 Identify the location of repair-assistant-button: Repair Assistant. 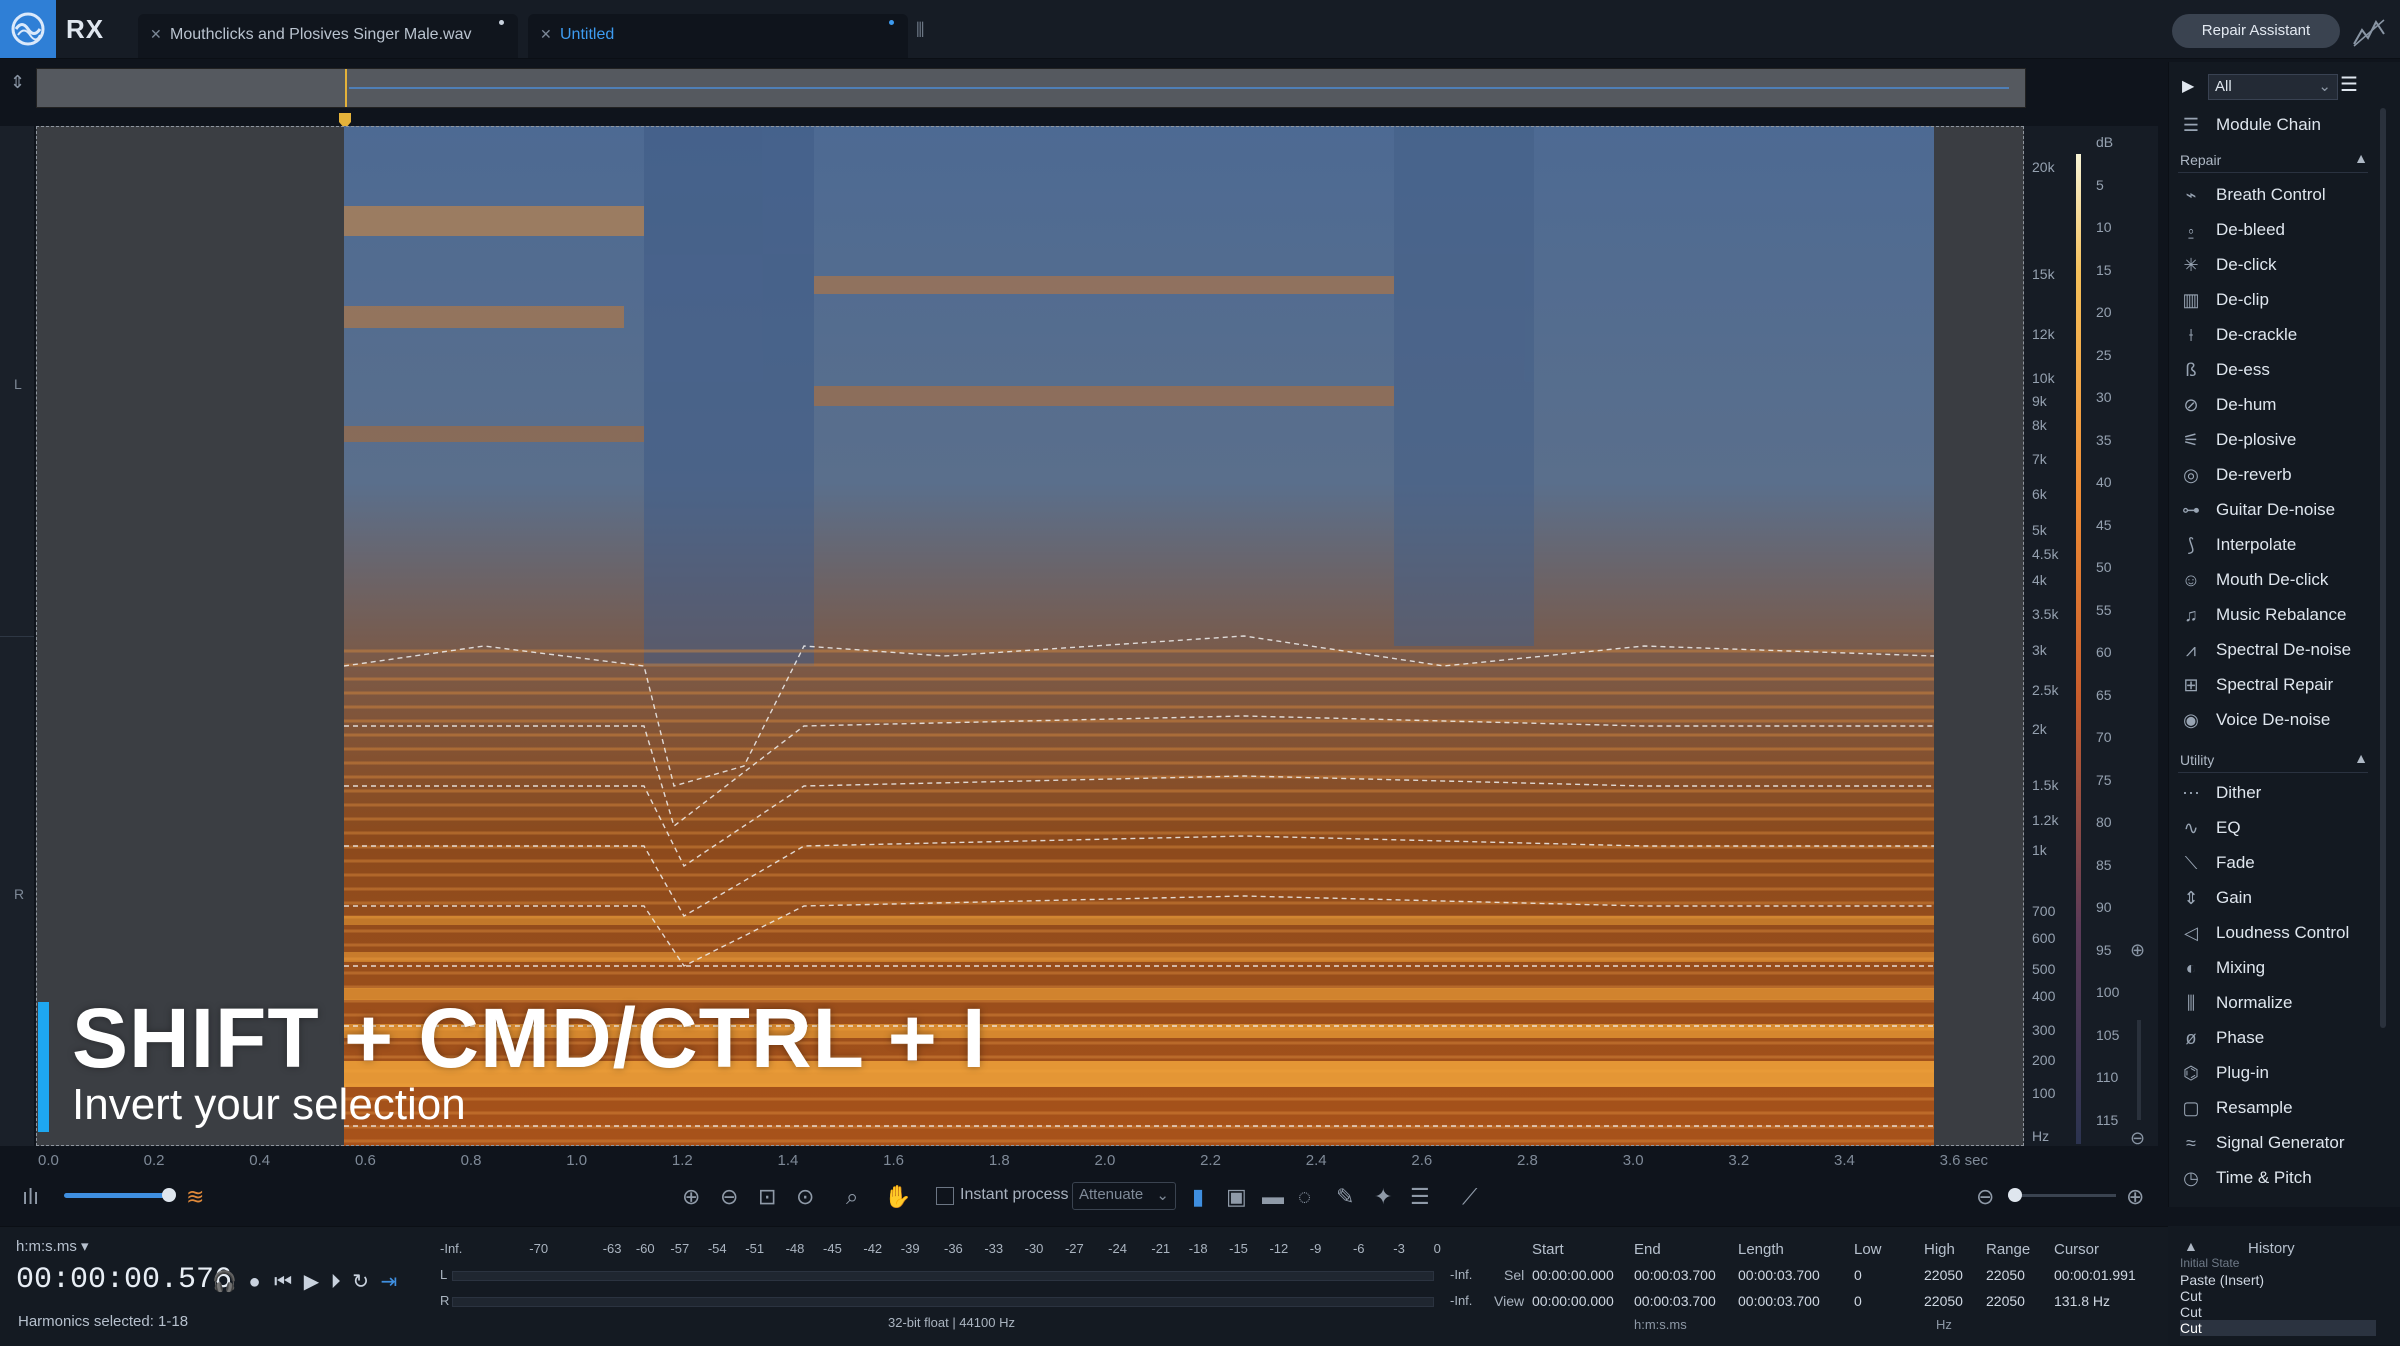
(2256, 31).